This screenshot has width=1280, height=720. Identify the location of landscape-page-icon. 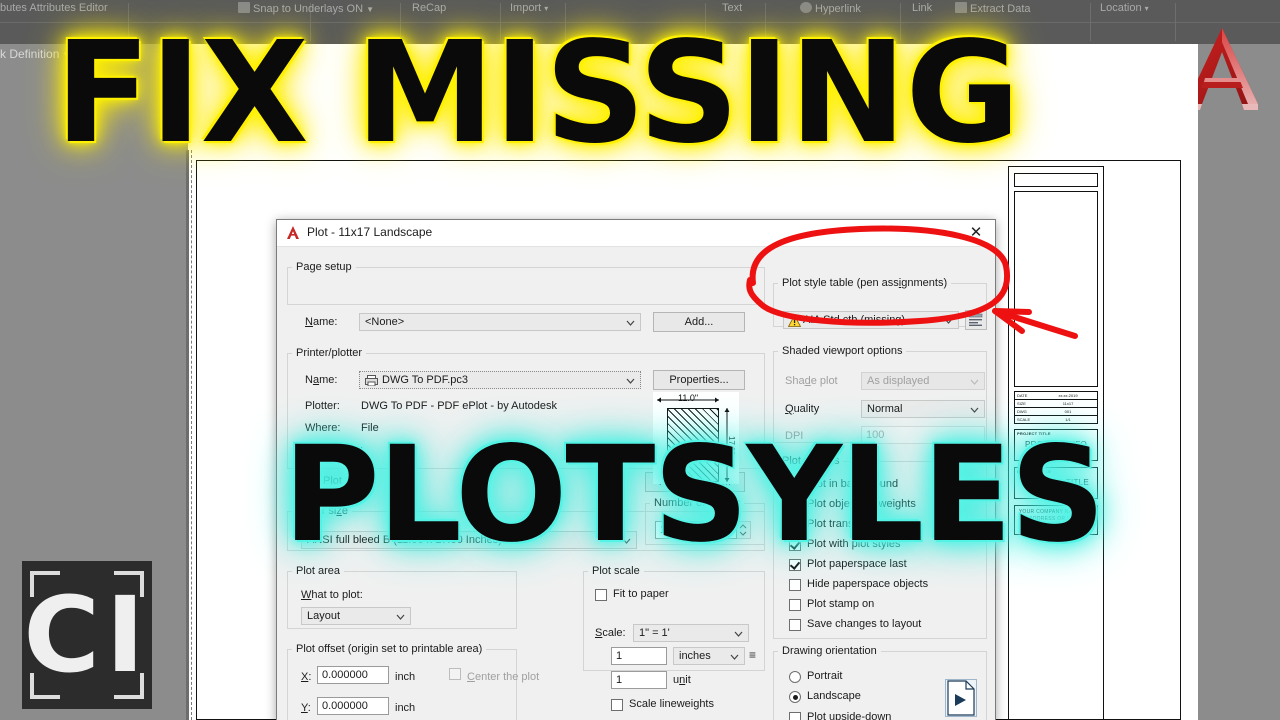
(961, 698).